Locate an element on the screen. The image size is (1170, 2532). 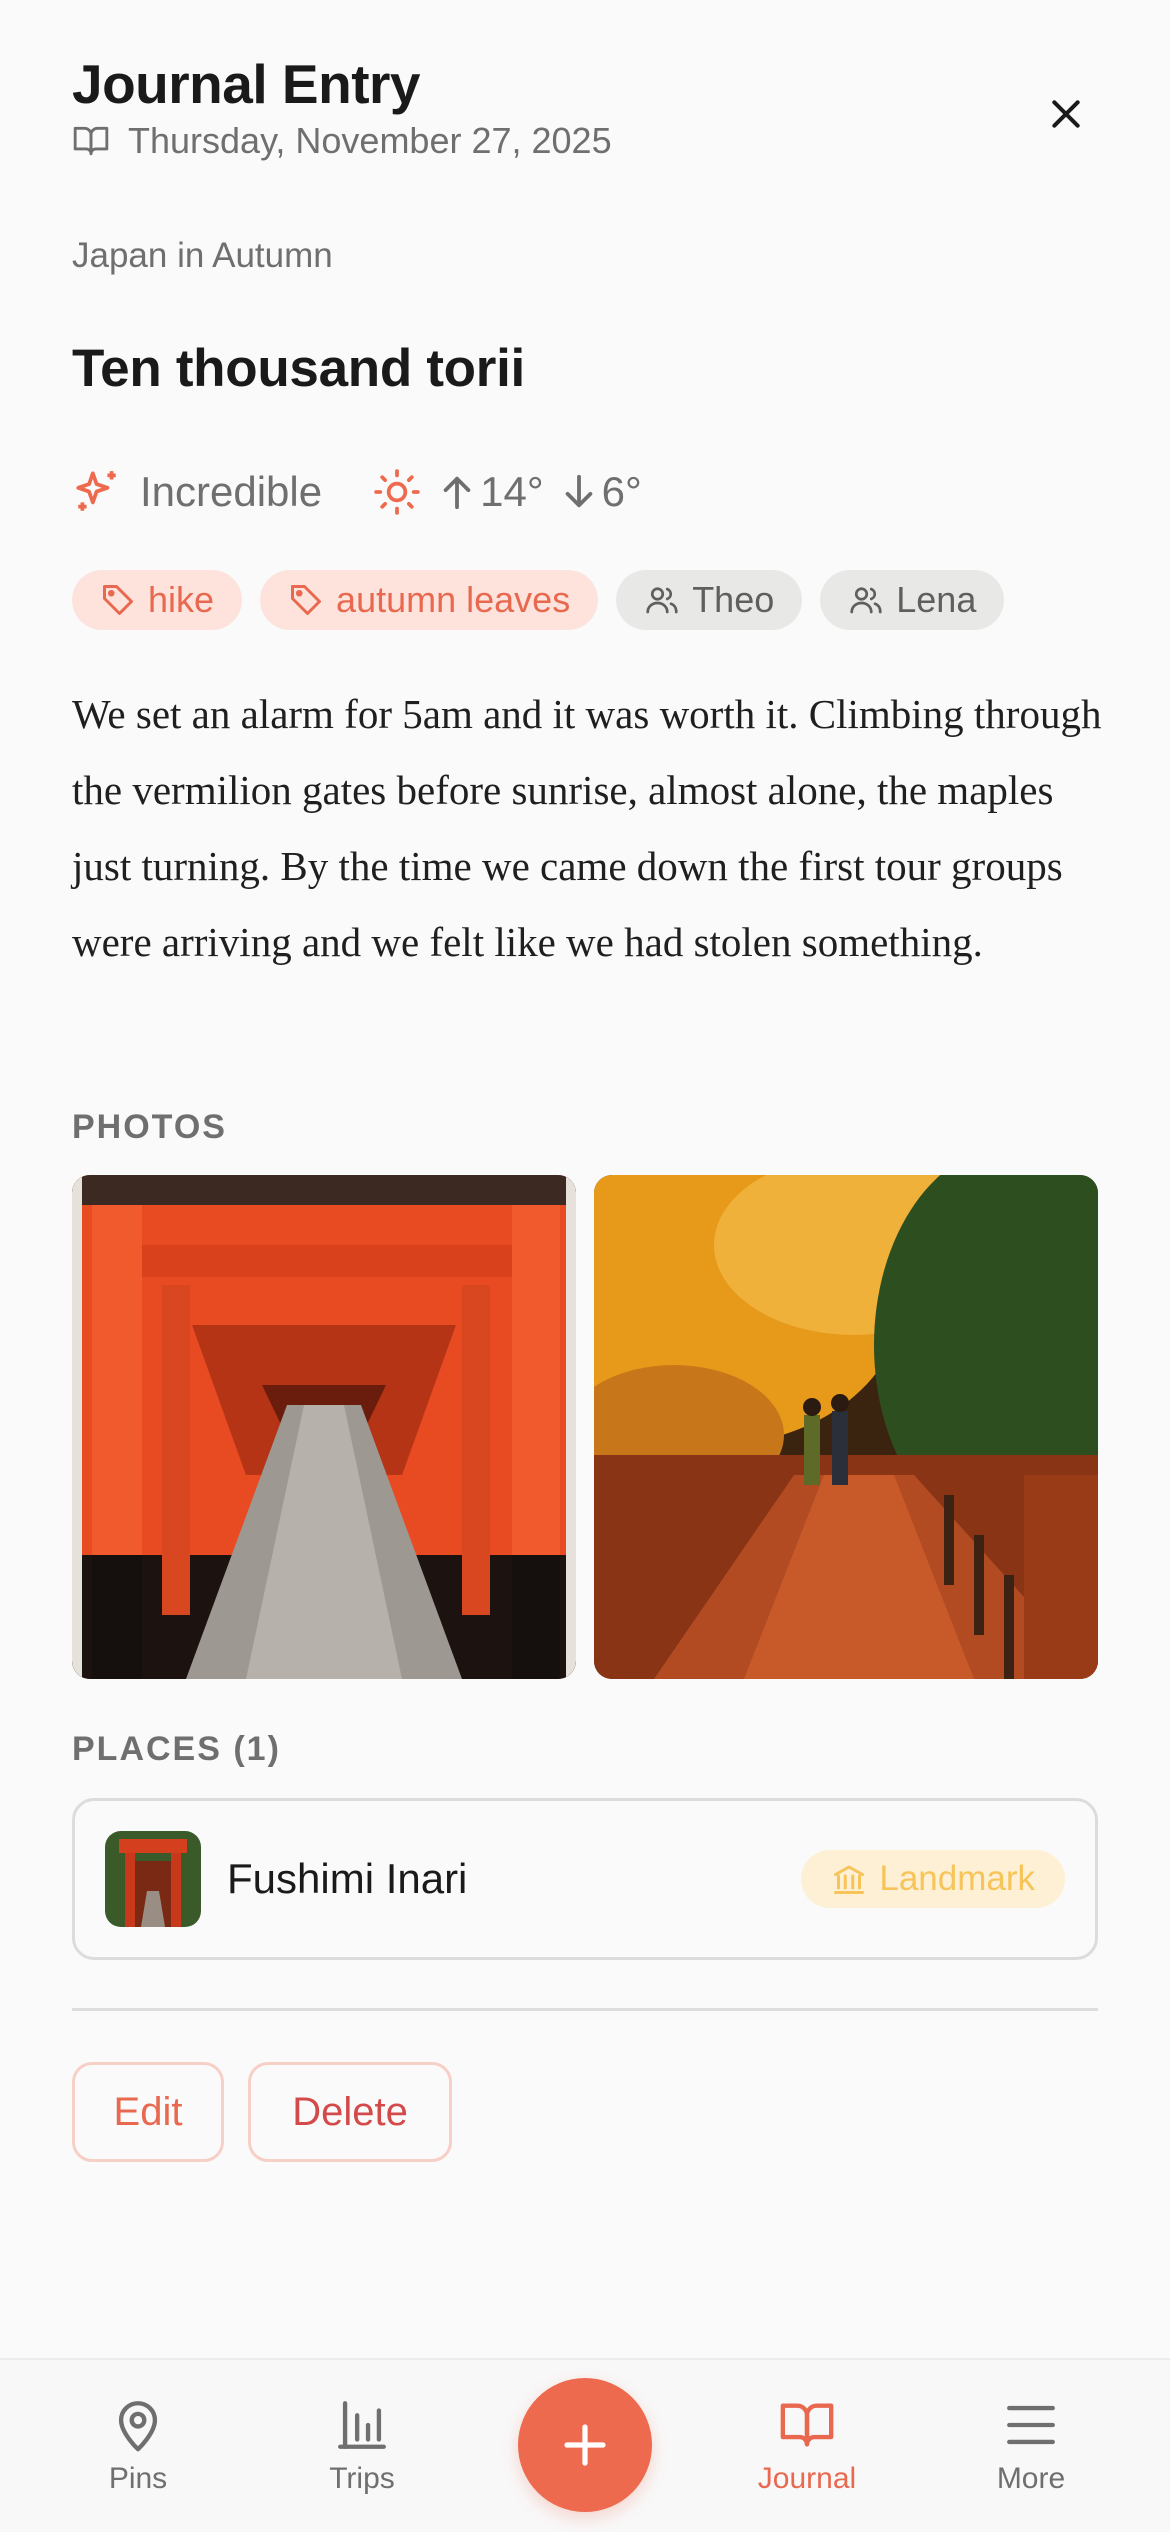
tab-journal: Journal is located at coordinates (807, 2446).